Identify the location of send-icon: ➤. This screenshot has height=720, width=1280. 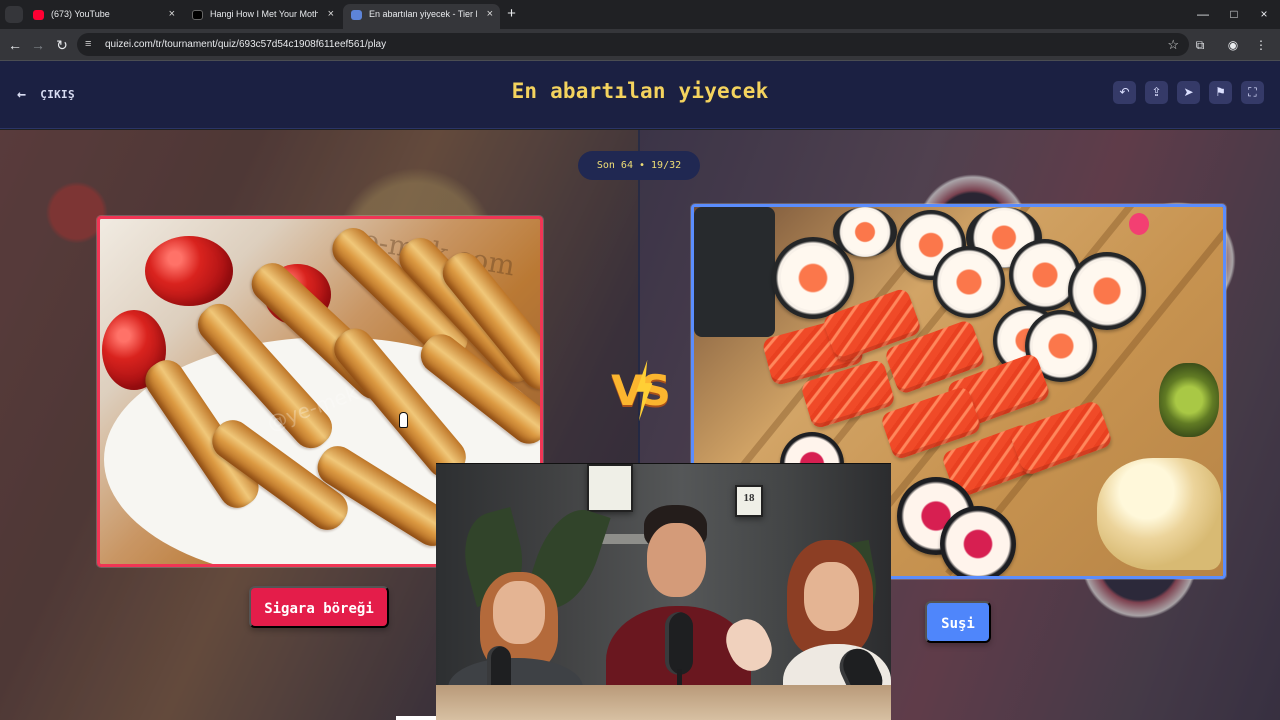
(1188, 92).